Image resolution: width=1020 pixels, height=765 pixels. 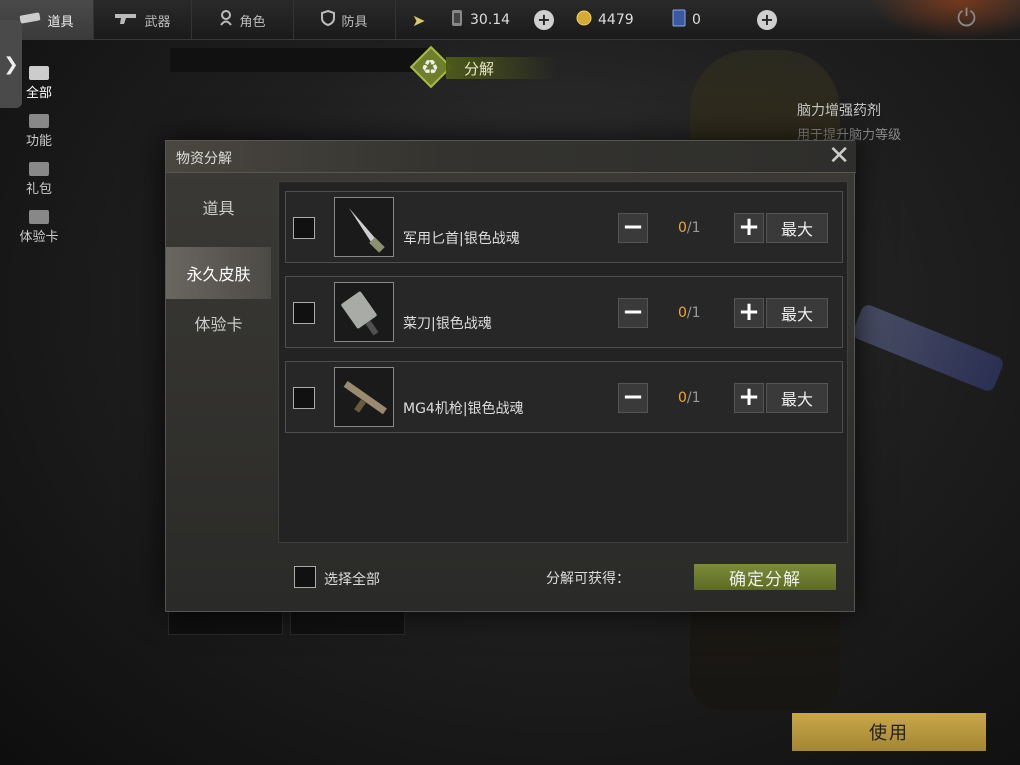 What do you see at coordinates (30, 20) in the screenshot?
I see `item-icon` at bounding box center [30, 20].